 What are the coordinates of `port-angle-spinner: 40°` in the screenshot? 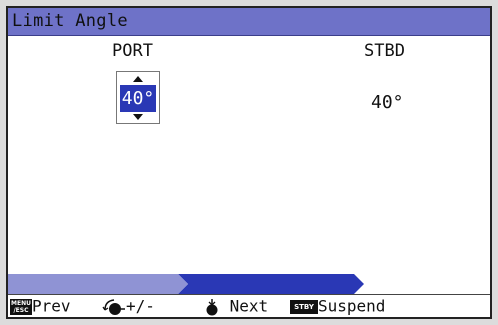 It's located at (138, 97).